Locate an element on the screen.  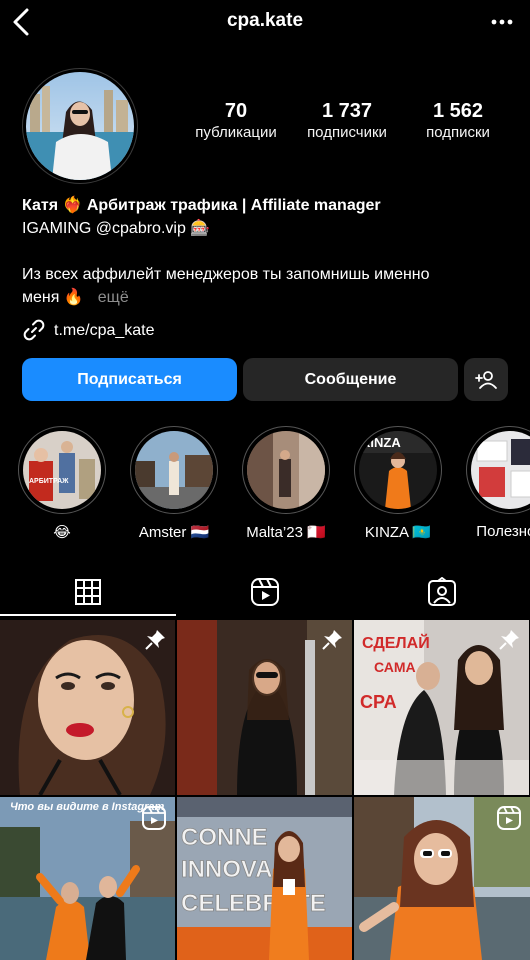
post-4: Что вы видите в Instagram is located at coordinates (87, 878).